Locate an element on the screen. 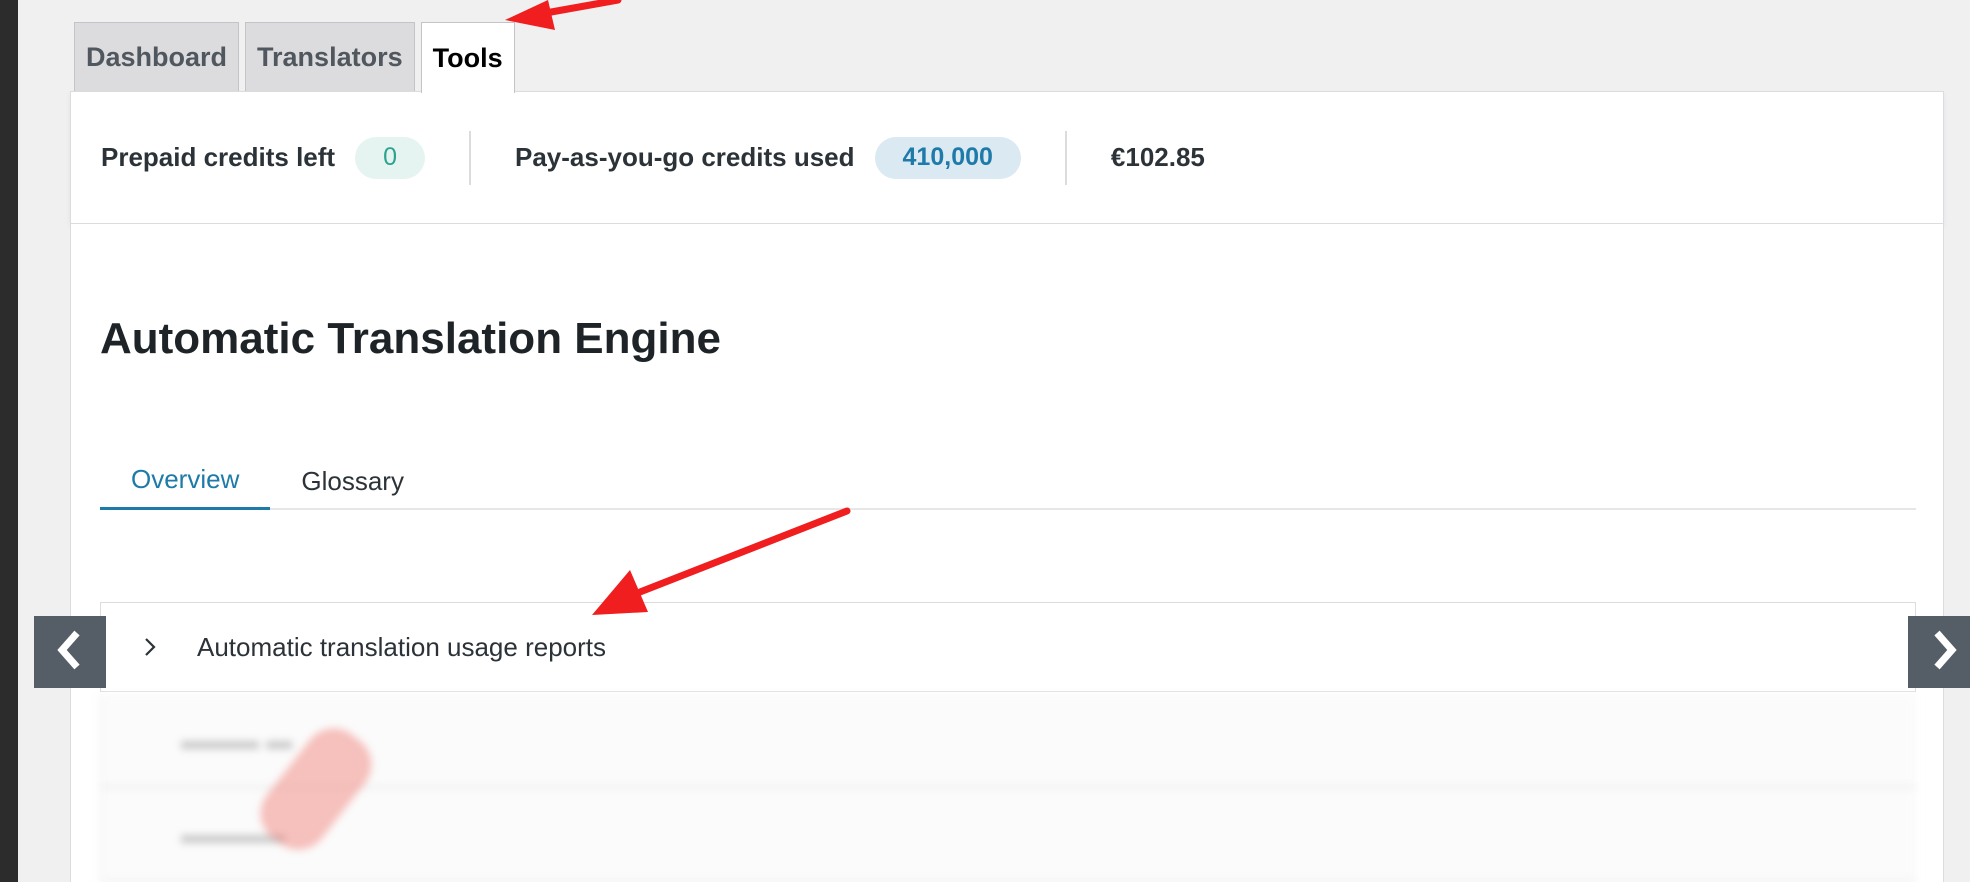 Image resolution: width=1970 pixels, height=882 pixels. usage-reports-accordion: Automatic translation usage reports is located at coordinates (1008, 647).